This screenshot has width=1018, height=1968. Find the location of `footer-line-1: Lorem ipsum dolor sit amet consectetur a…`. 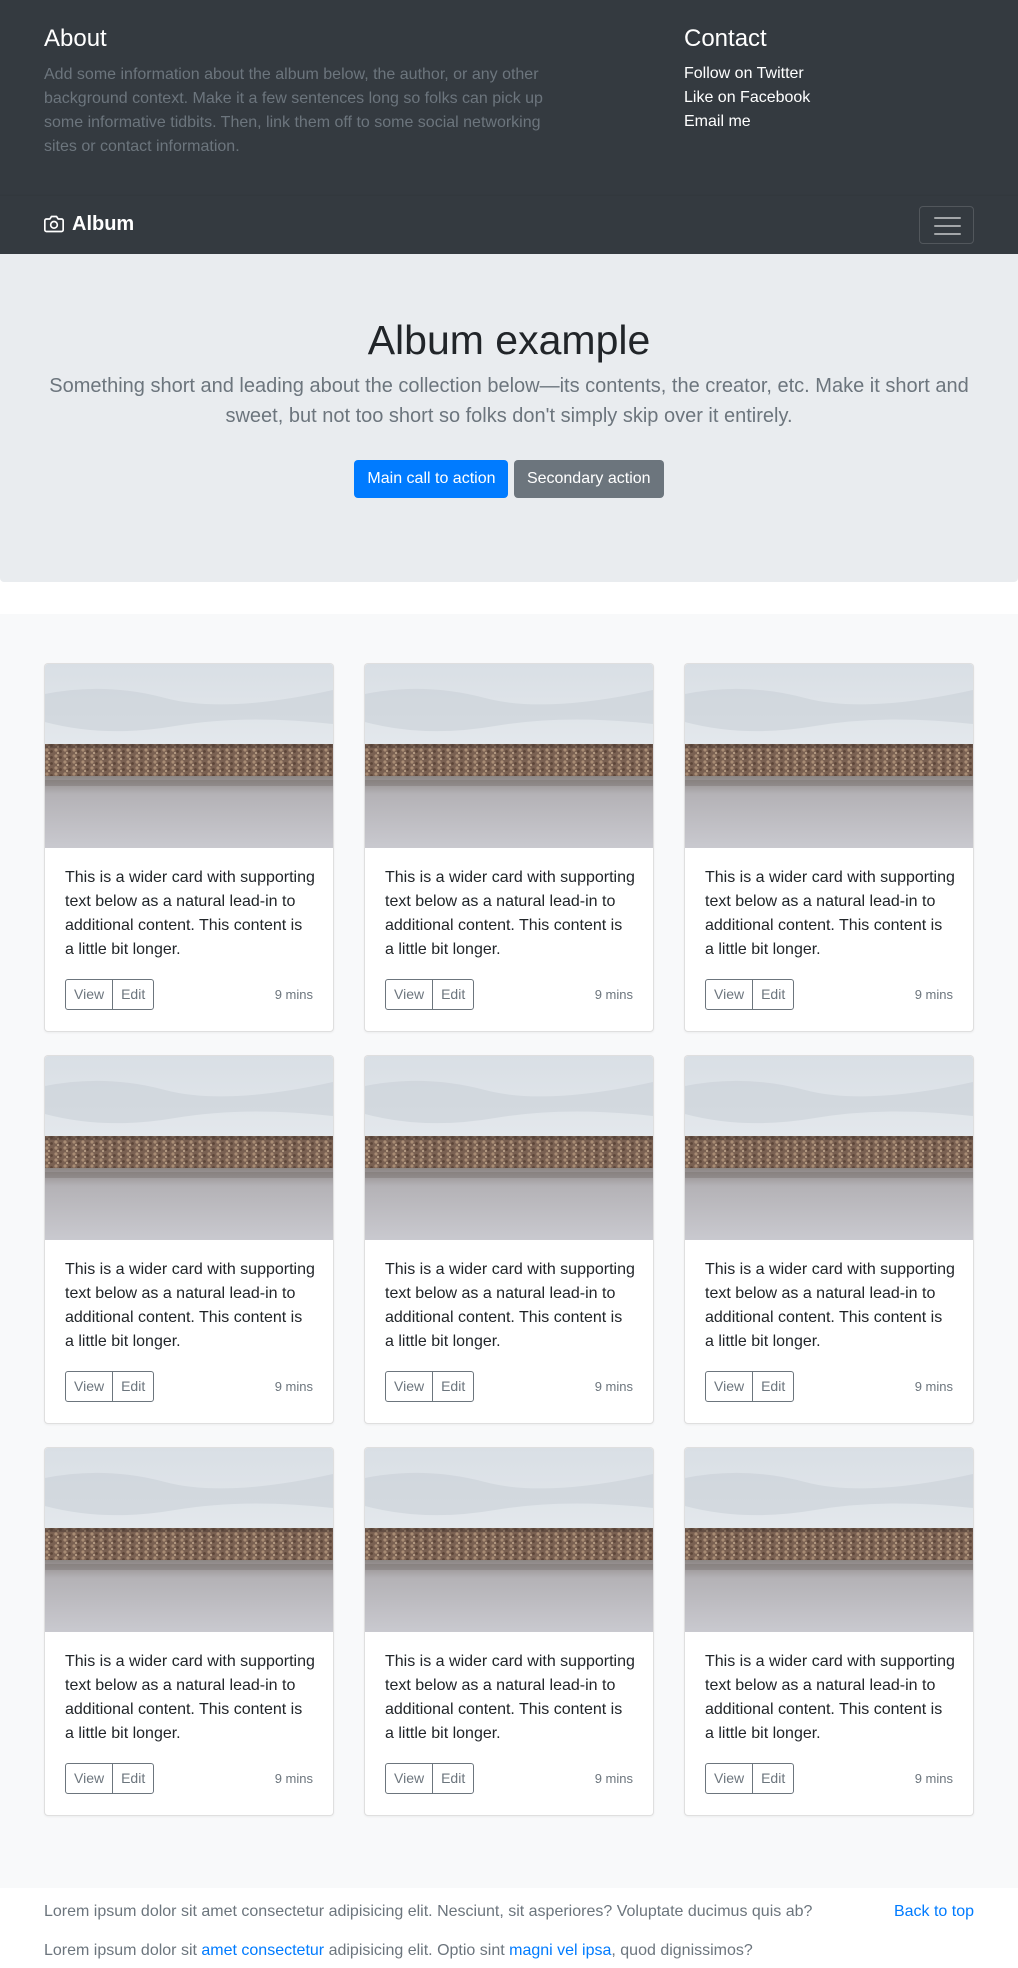

footer-line-1: Lorem ipsum dolor sit amet consectetur a… is located at coordinates (428, 1911).